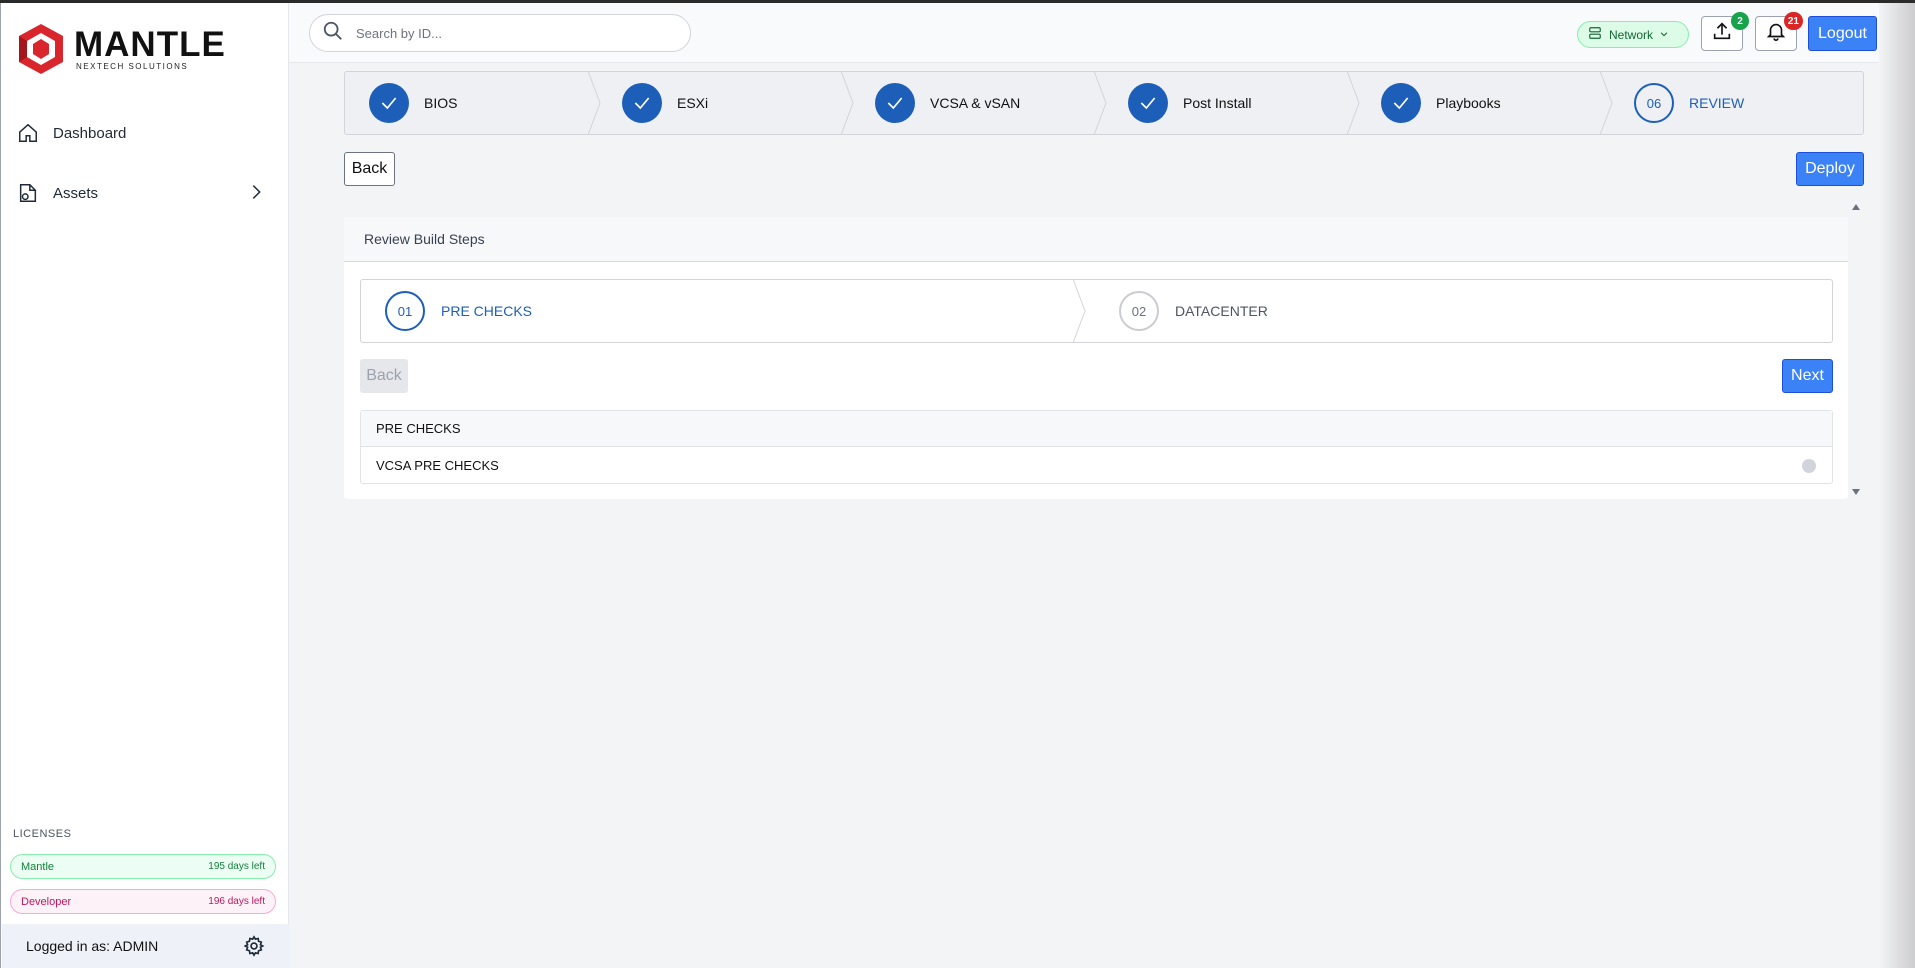 Image resolution: width=1915 pixels, height=968 pixels. What do you see at coordinates (1717, 103) in the screenshot?
I see `step-label: REVIEW` at bounding box center [1717, 103].